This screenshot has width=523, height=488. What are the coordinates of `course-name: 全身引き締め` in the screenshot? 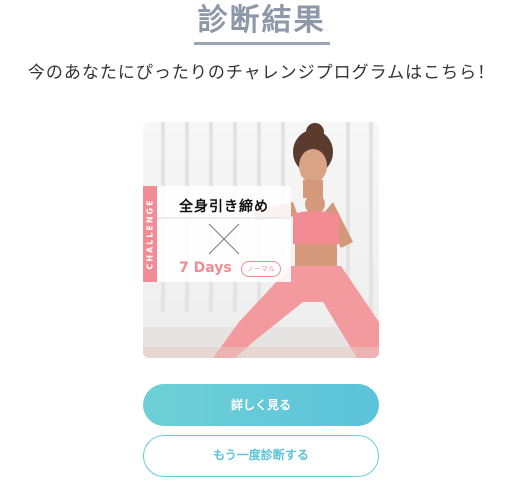 It's located at (224, 207).